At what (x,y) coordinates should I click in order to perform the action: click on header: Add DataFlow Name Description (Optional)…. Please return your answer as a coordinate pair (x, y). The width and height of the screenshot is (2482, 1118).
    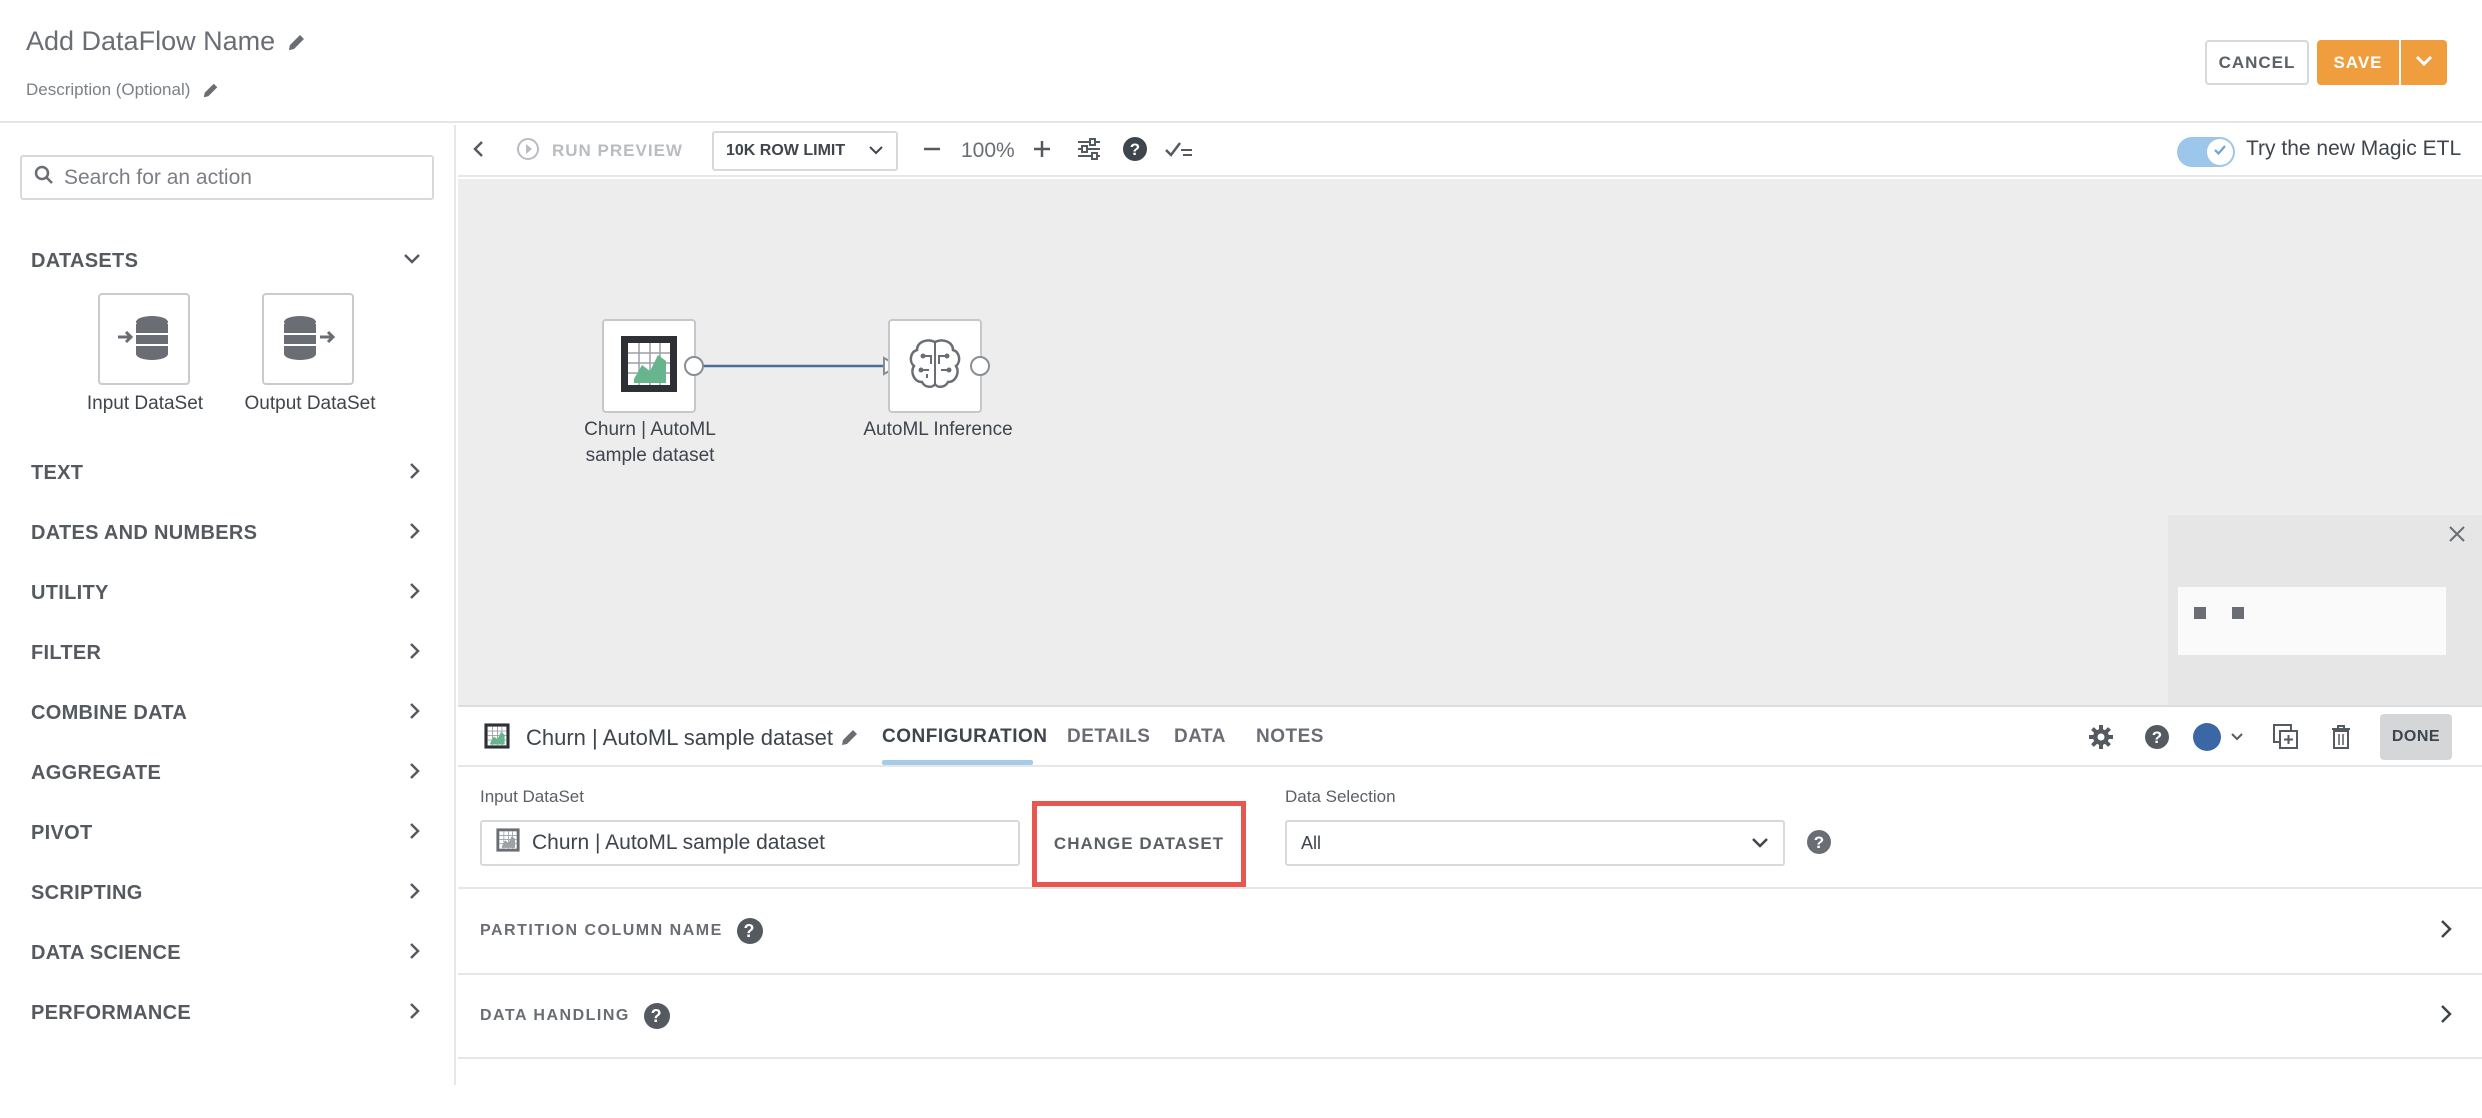
    Looking at the image, I should click on (1241, 61).